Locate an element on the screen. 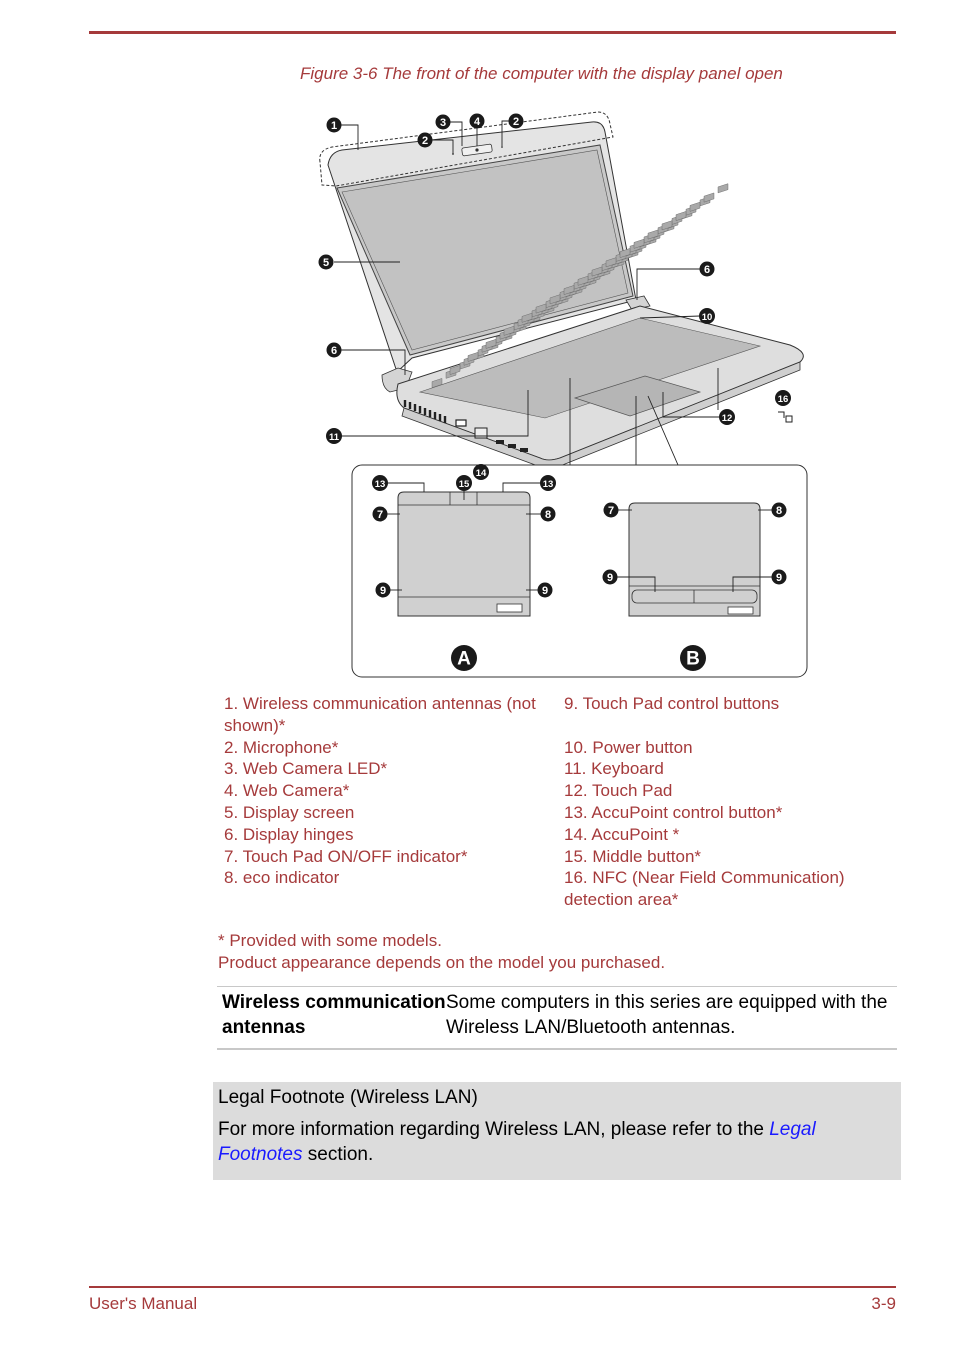  keyboard-key is located at coordinates (723, 188).